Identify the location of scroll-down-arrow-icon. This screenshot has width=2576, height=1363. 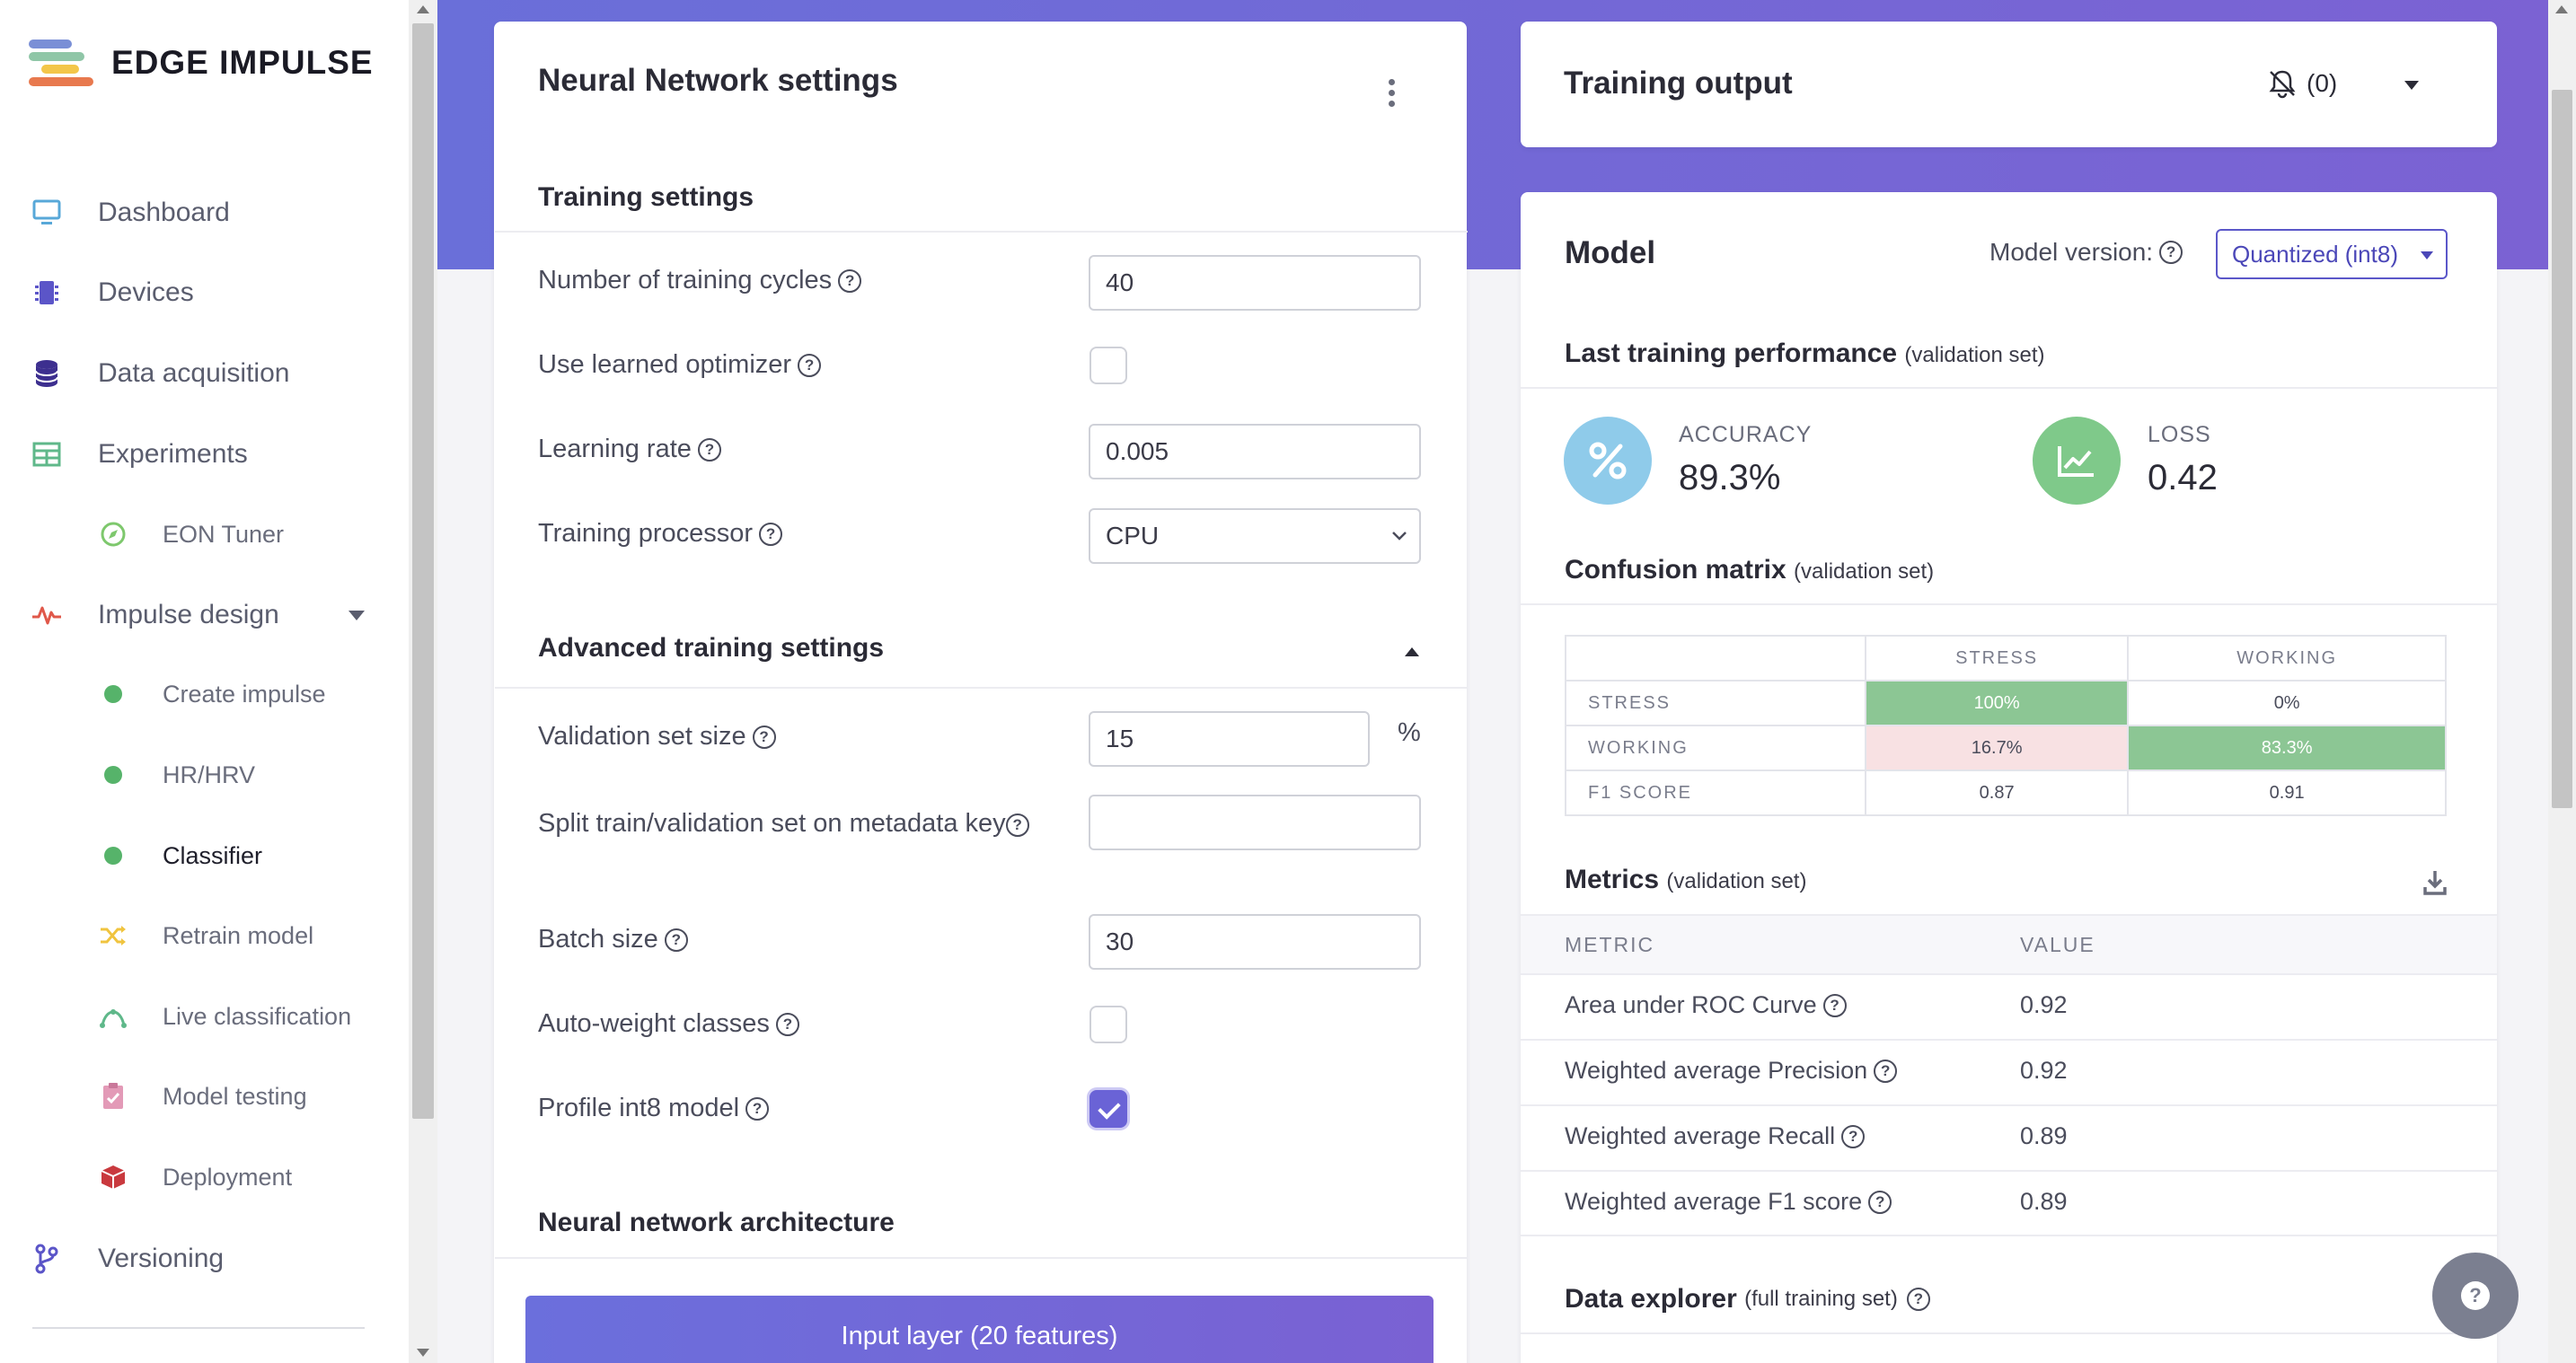
(423, 1353).